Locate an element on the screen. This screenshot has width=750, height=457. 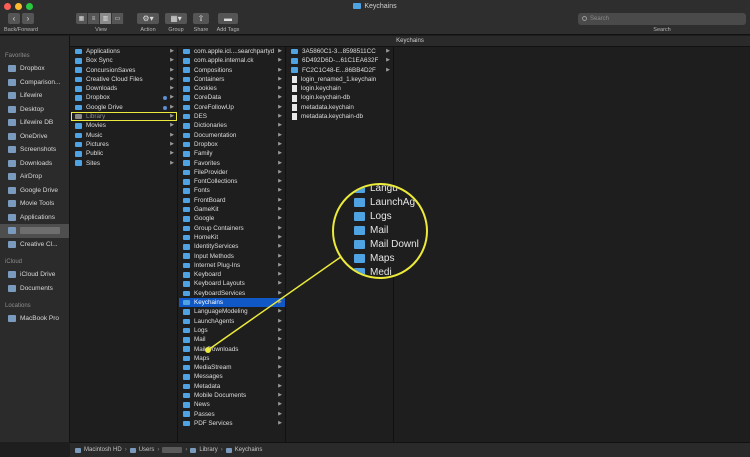
list-item: LanguageModeling ▶ is located at coordinates (232, 311).